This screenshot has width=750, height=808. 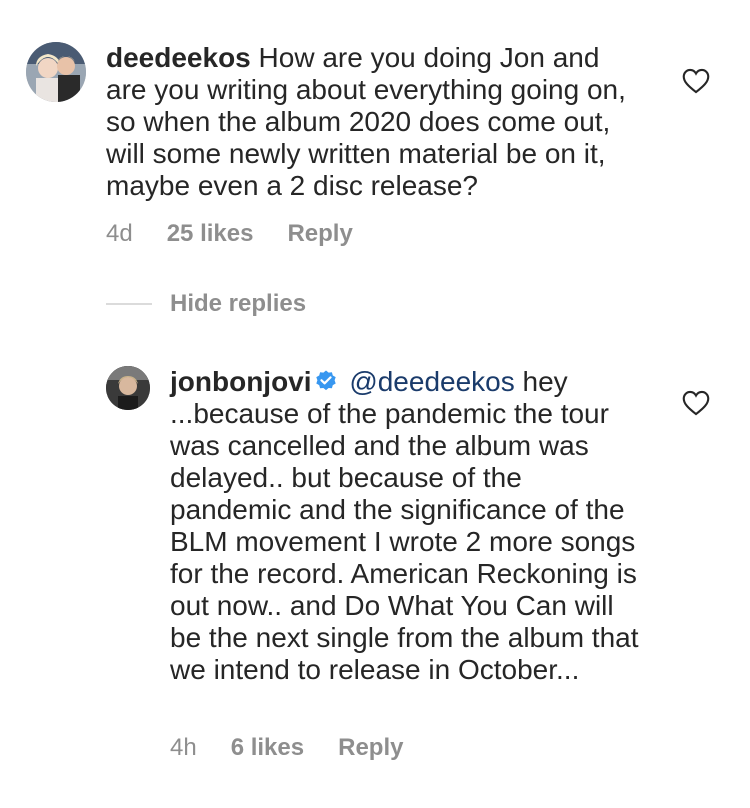 What do you see at coordinates (183, 747) in the screenshot?
I see `reply-age: 4h` at bounding box center [183, 747].